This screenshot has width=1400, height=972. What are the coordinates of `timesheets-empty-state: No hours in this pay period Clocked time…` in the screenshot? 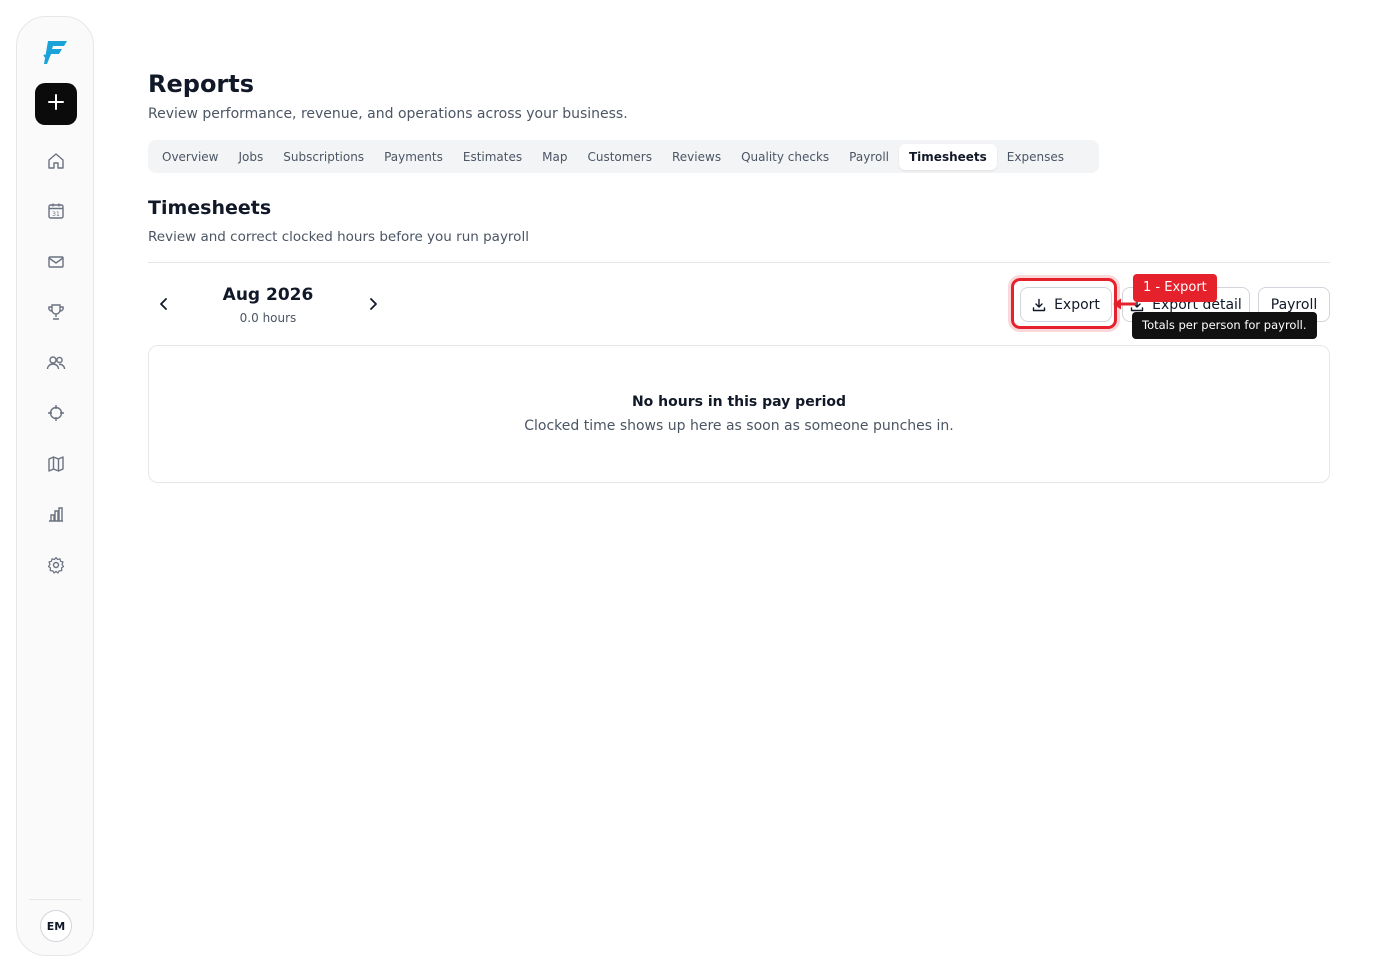 It's located at (739, 414).